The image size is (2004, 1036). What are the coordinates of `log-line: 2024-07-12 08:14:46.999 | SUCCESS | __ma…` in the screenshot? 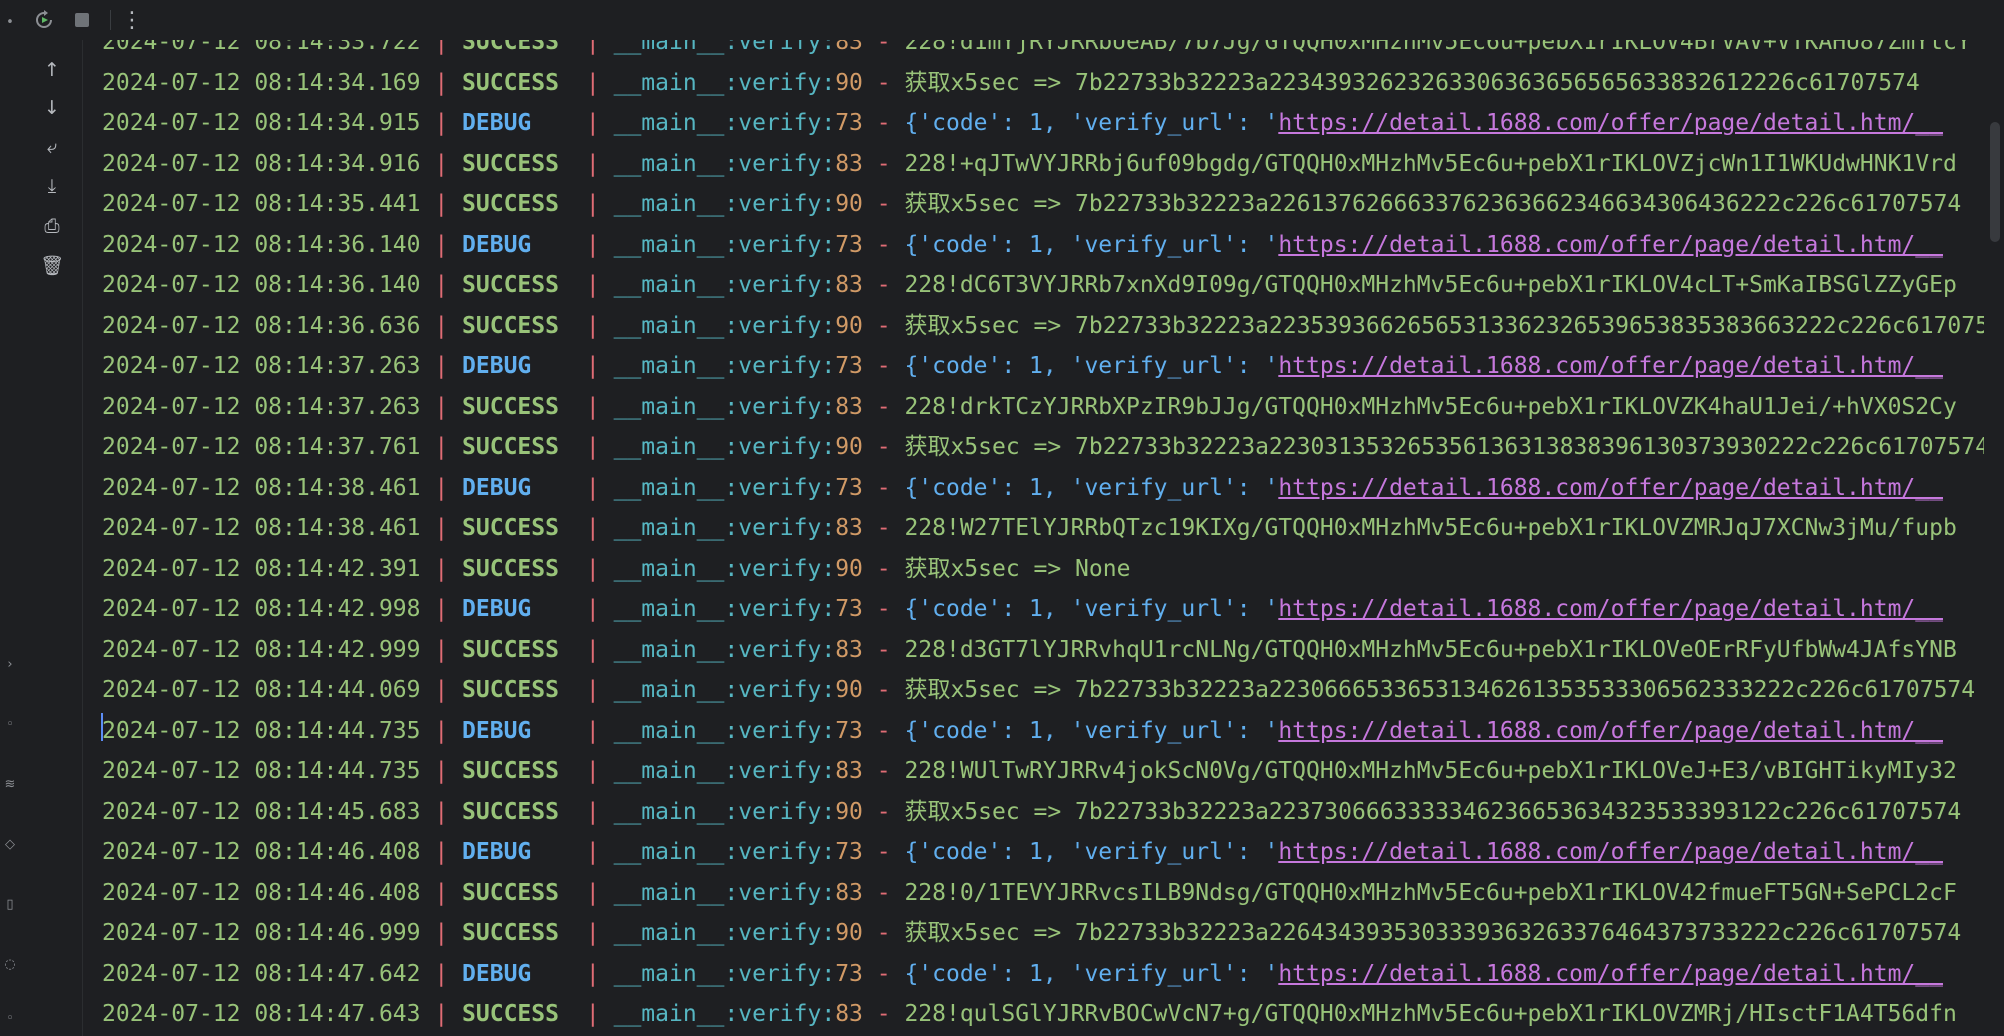 It's located at (1043, 933).